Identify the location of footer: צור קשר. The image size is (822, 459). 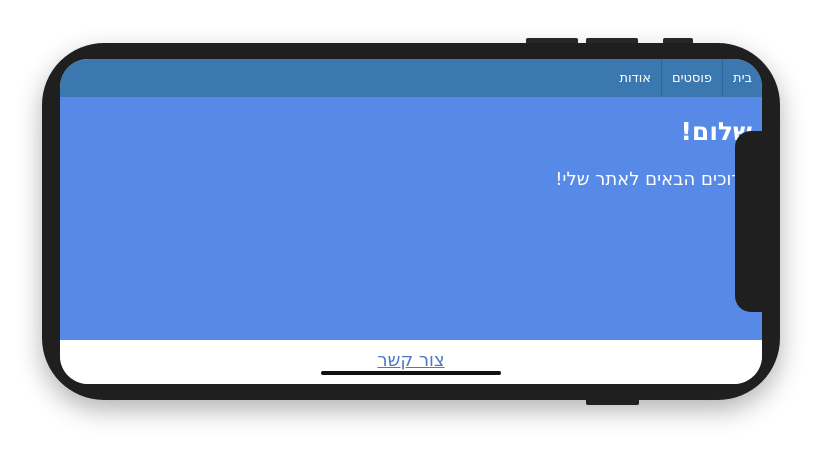
(411, 362).